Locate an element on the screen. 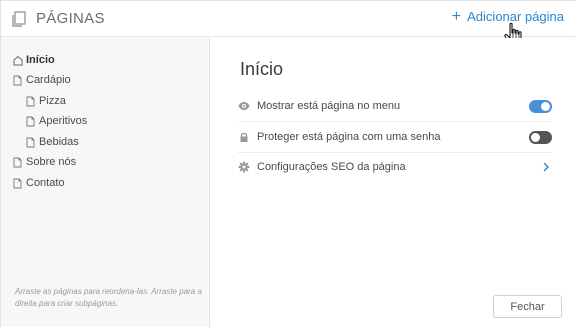 Image resolution: width=576 pixels, height=327 pixels. sidebar-item-label: Aperitivos is located at coordinates (63, 121).